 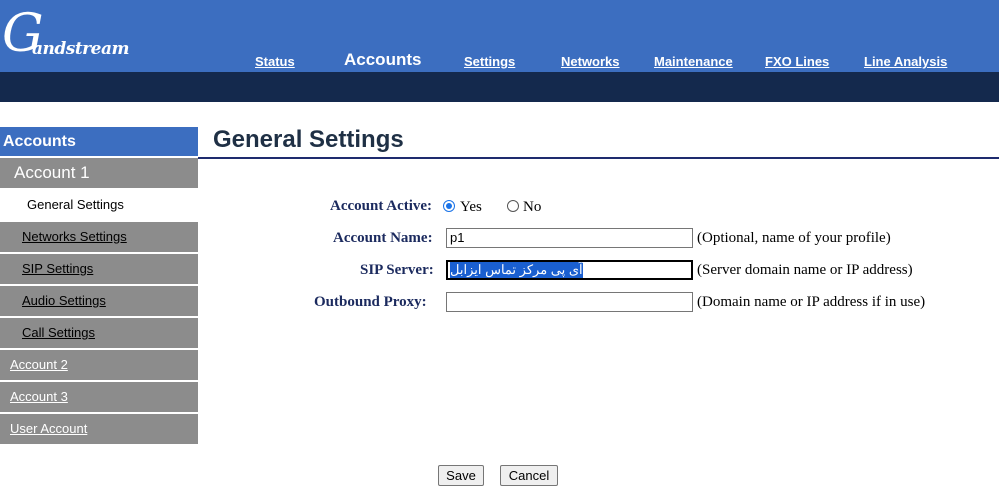 What do you see at coordinates (797, 61) in the screenshot?
I see `nav-fxo-lines: FXO Lines` at bounding box center [797, 61].